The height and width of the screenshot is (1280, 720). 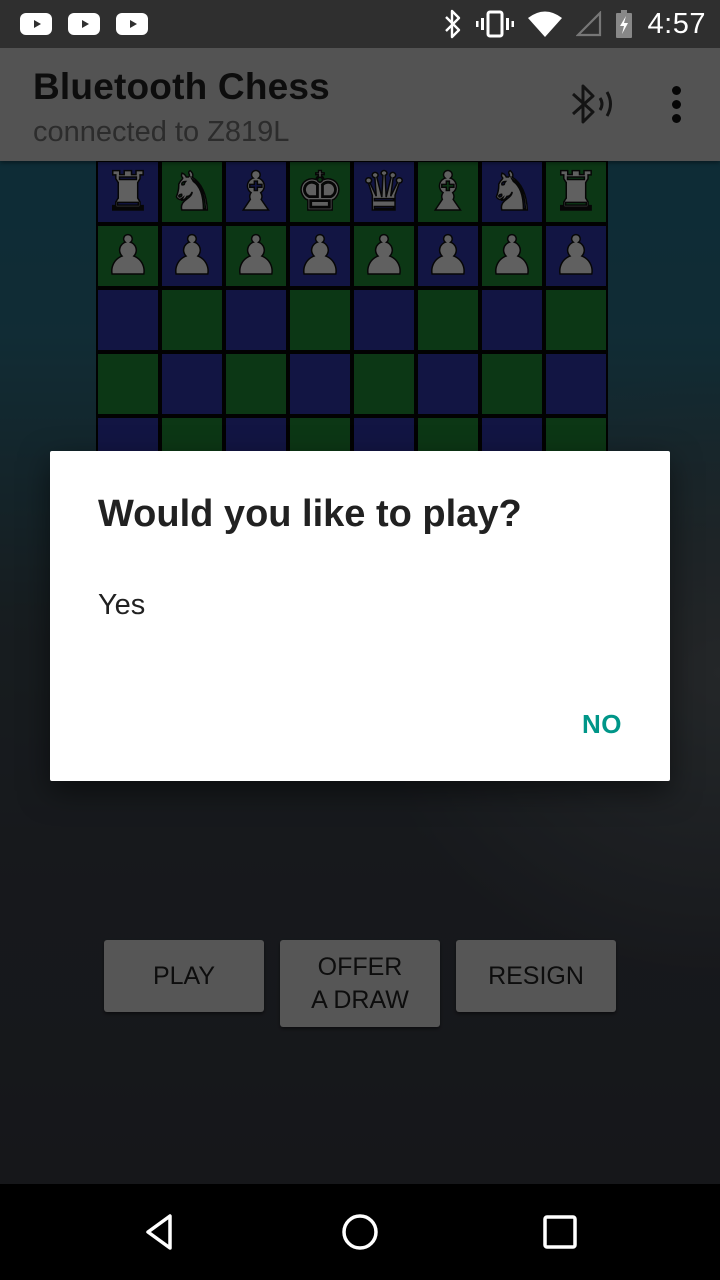 I want to click on wifi-icon, so click(x=544, y=24).